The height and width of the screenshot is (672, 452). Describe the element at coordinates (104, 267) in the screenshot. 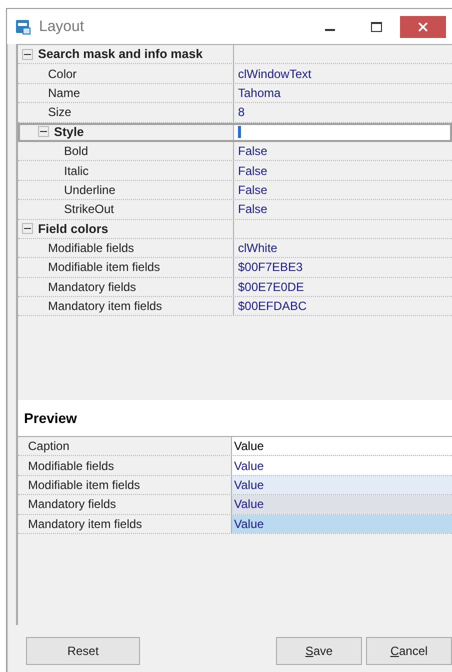

I see `property-label: Modifiable item fields` at that location.